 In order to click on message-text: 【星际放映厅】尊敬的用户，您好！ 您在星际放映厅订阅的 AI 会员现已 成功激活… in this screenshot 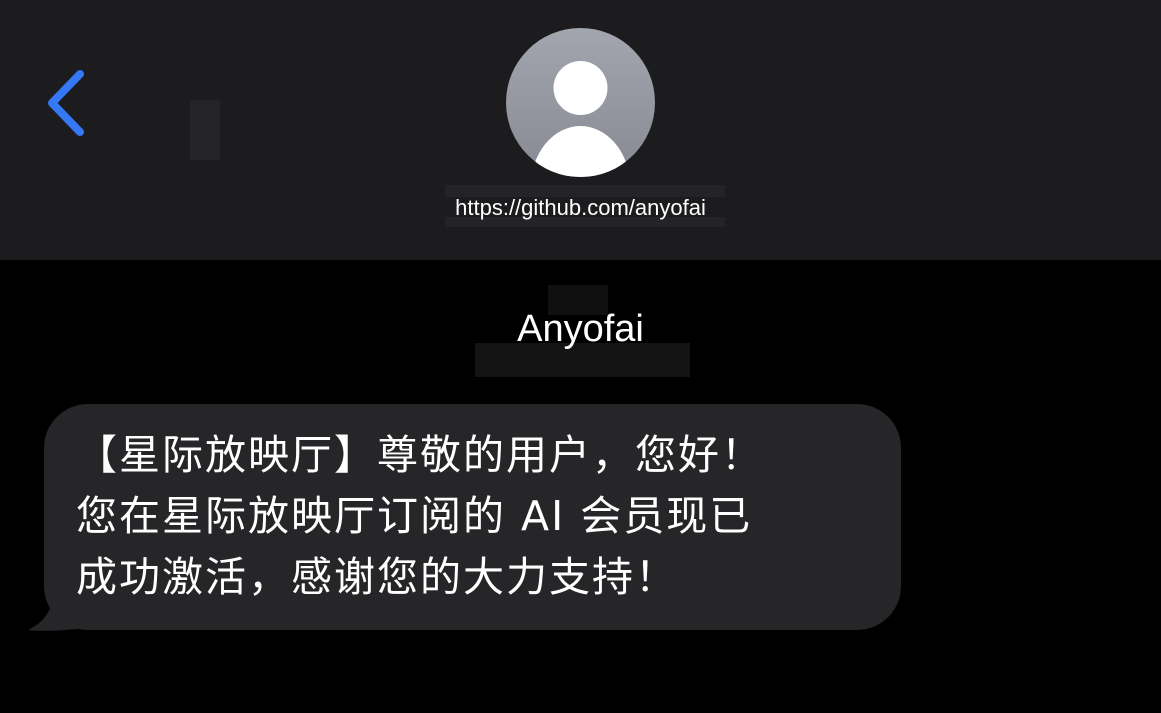, I will do `click(420, 516)`.